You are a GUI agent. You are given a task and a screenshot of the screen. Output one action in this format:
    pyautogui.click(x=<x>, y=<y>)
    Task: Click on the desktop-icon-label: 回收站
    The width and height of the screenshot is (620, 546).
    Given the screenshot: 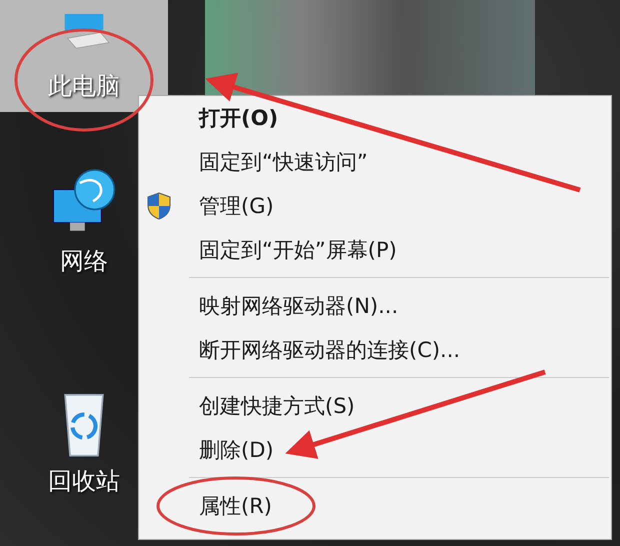 What is the action you would take?
    pyautogui.click(x=84, y=481)
    